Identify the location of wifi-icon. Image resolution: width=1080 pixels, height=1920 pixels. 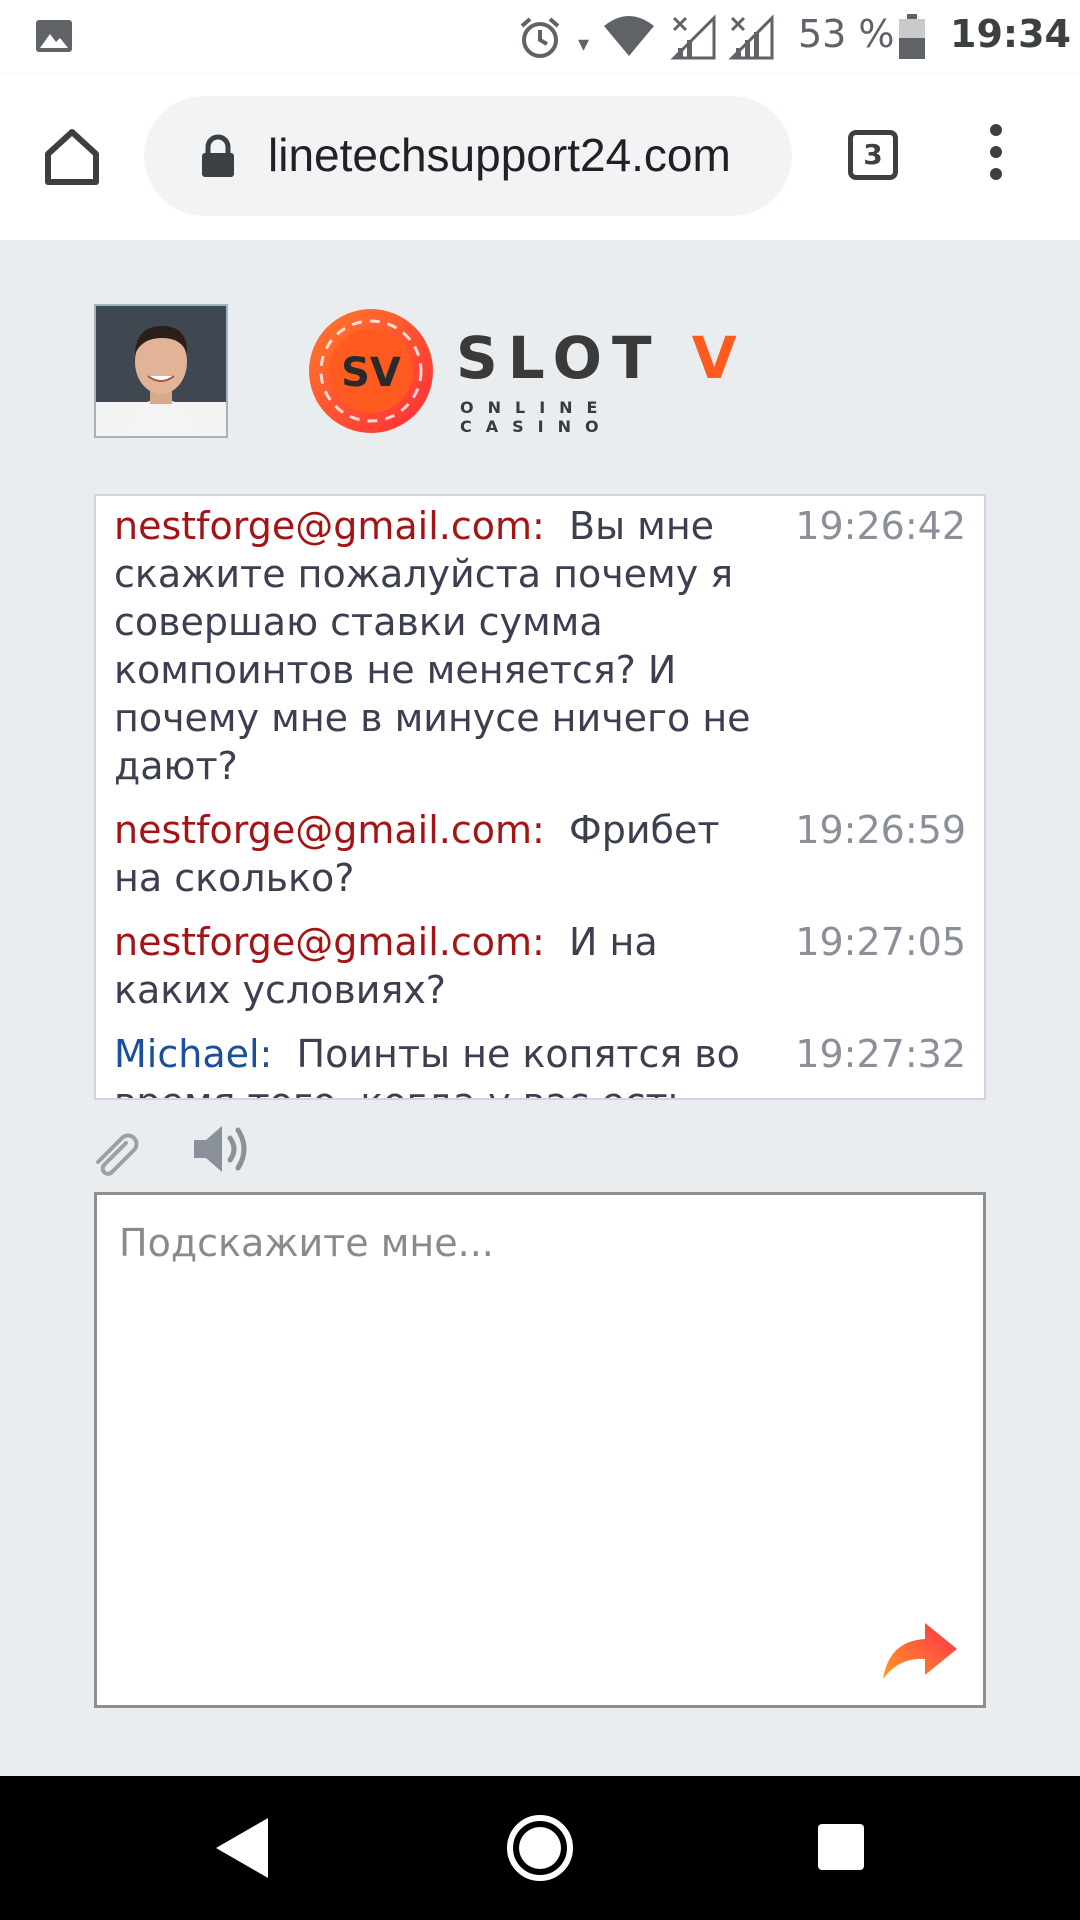
(629, 36).